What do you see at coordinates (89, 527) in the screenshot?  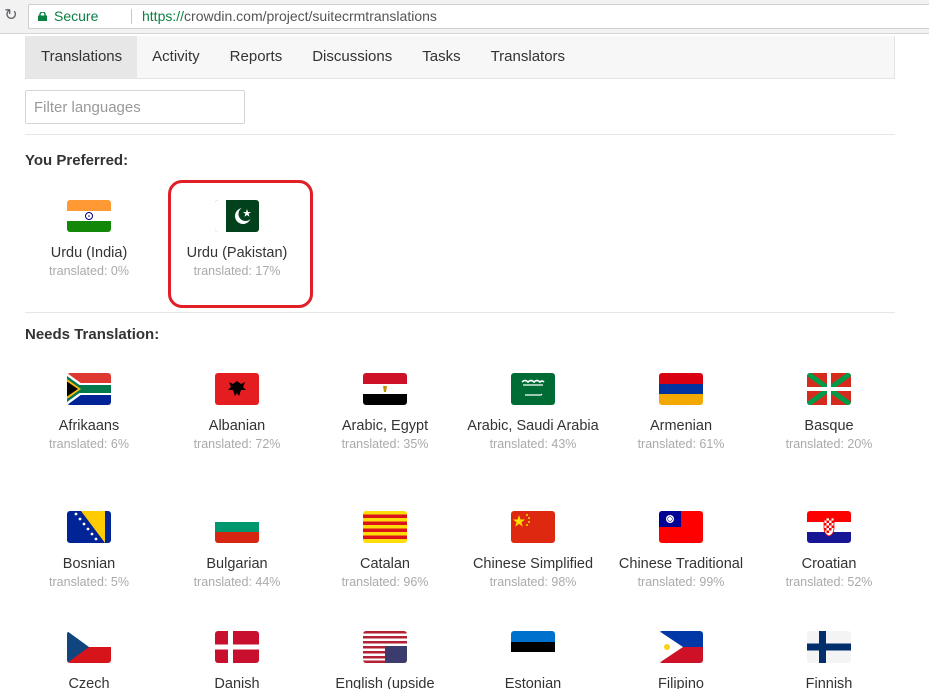 I see `bosnia-flag-icon` at bounding box center [89, 527].